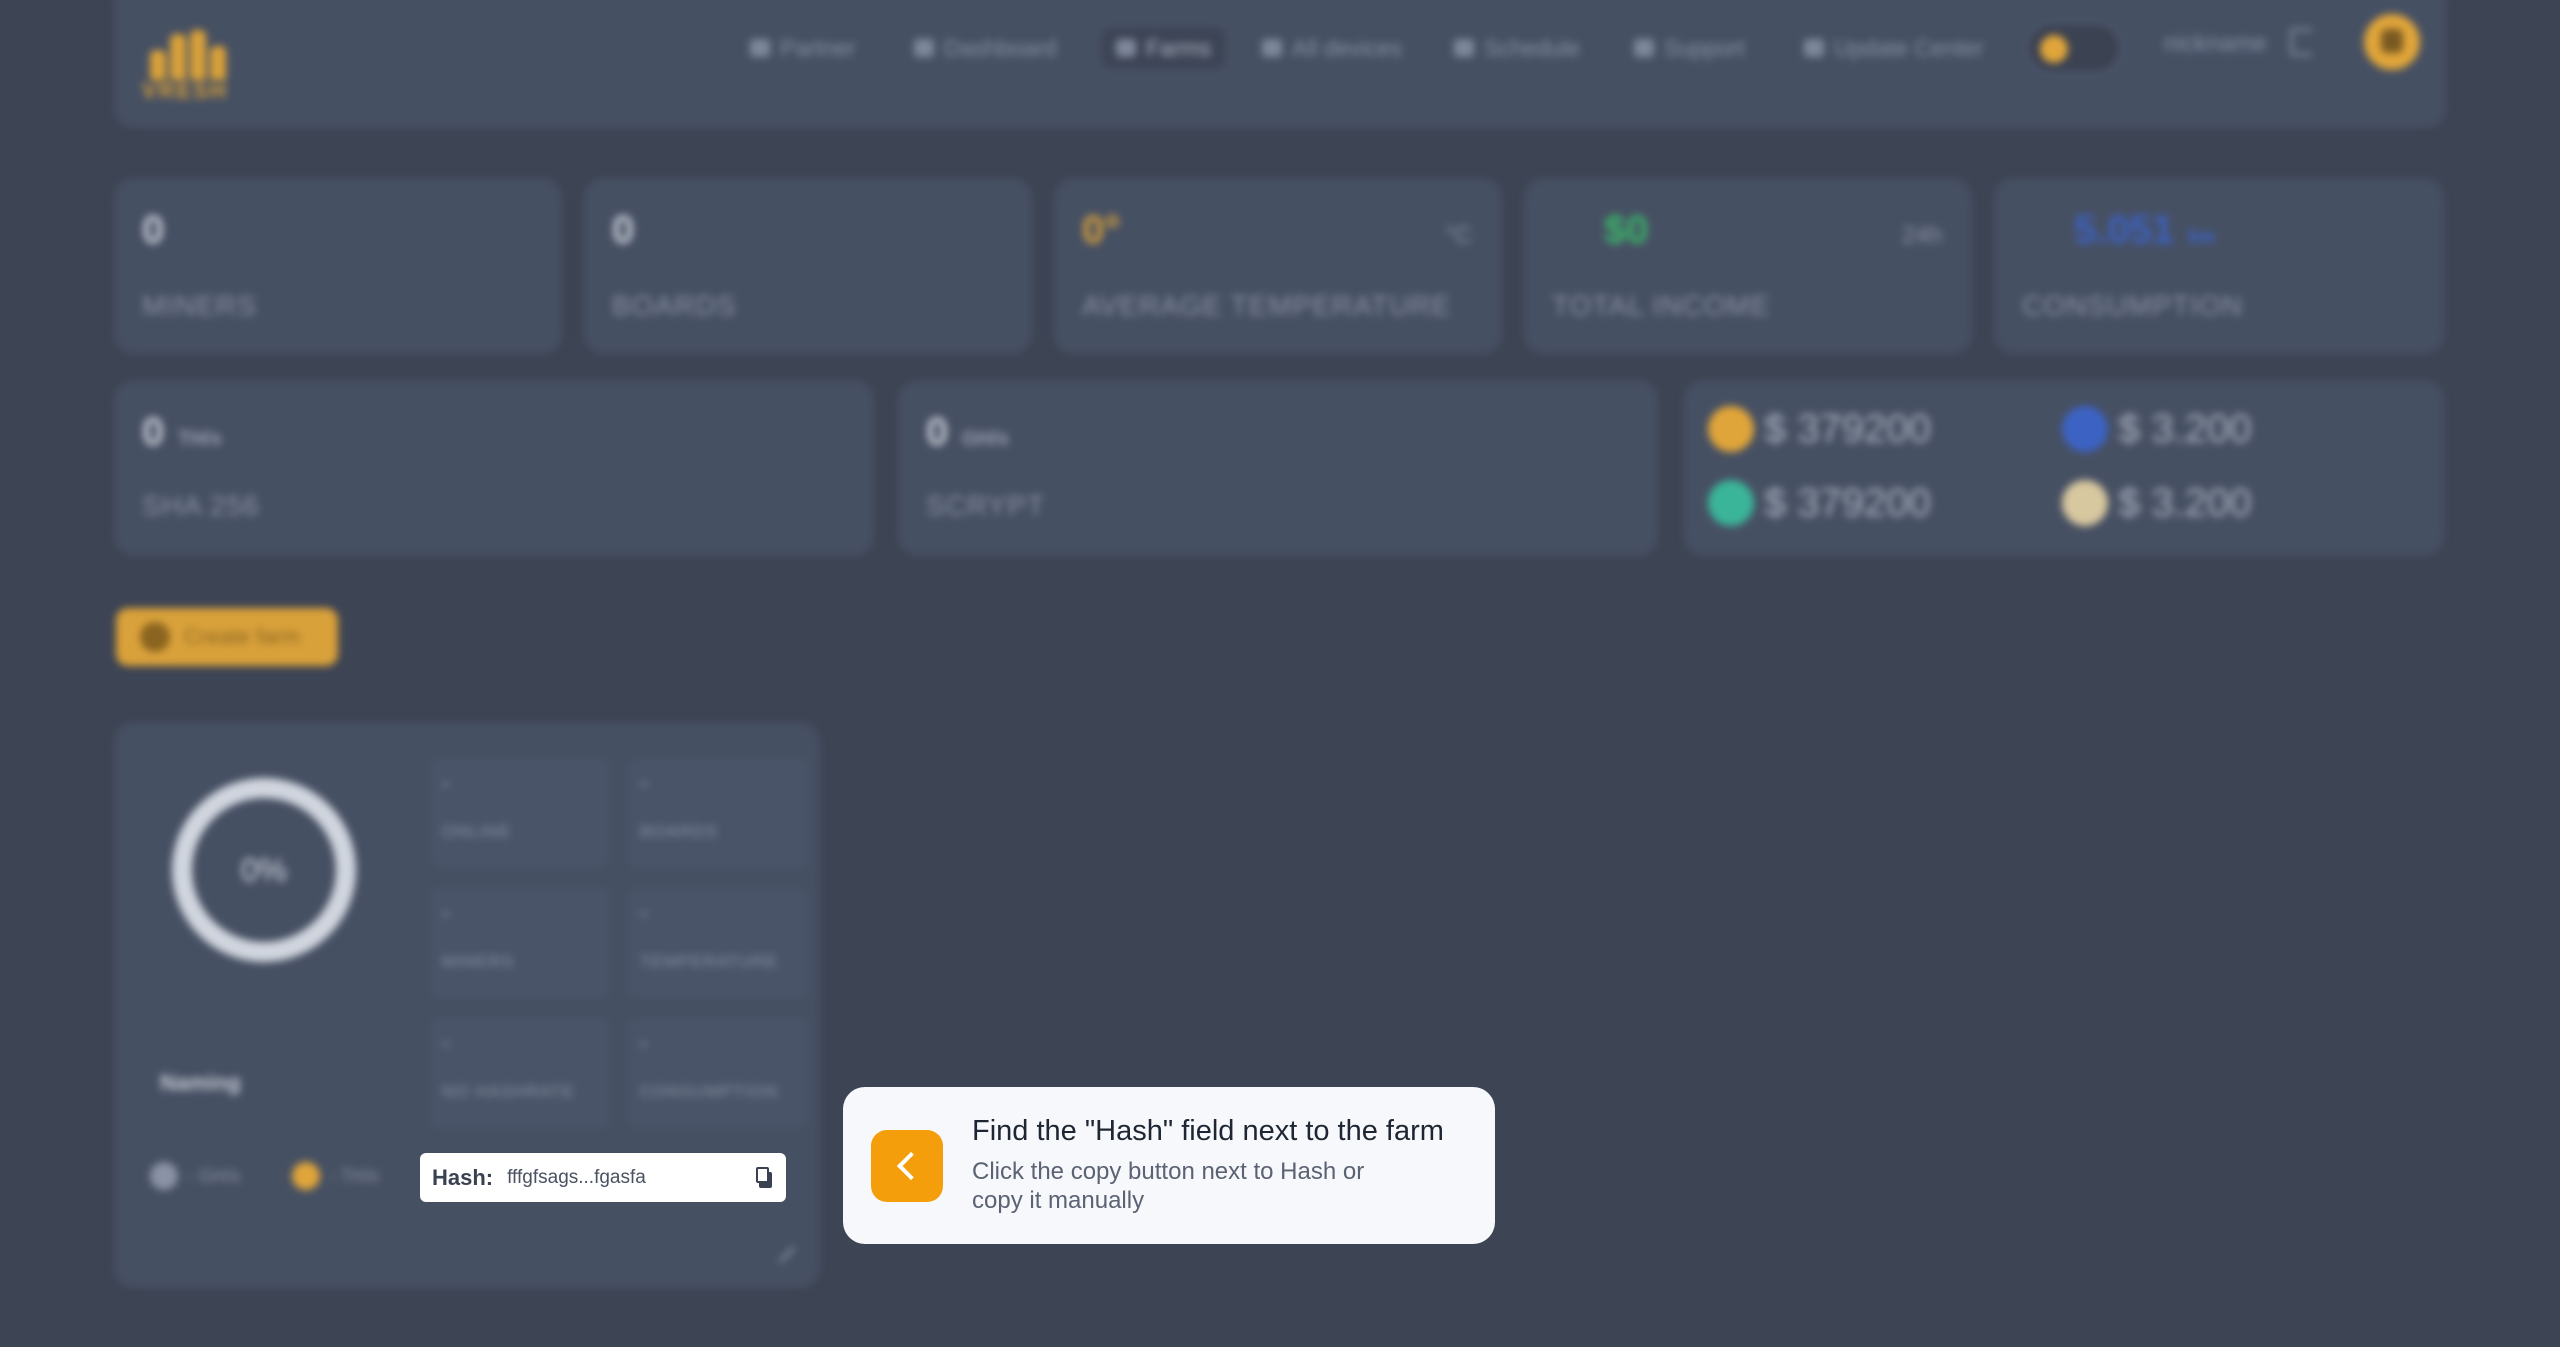  Describe the element at coordinates (924, 48) in the screenshot. I see `dashboard-icon` at that location.